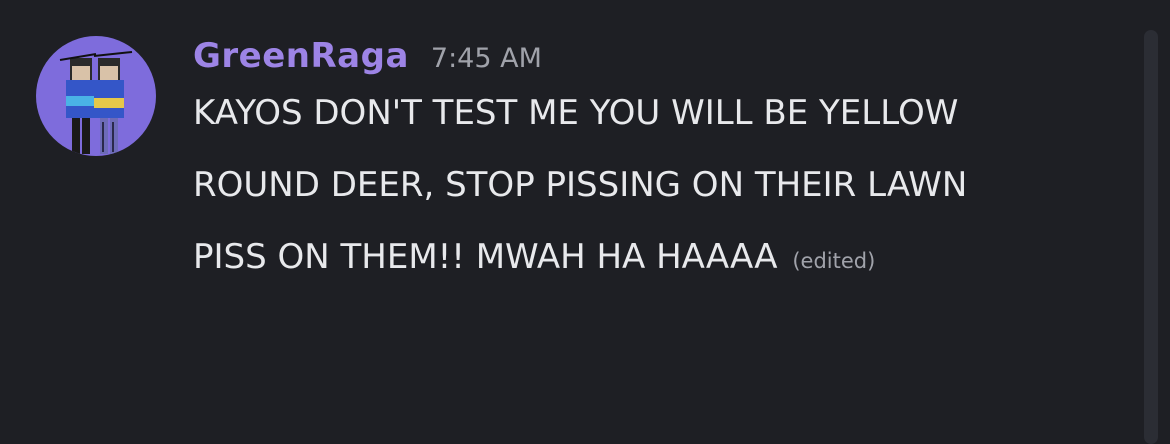 The width and height of the screenshot is (1170, 444). I want to click on message-header: GreenRaga 7:45 AM, so click(658, 61).